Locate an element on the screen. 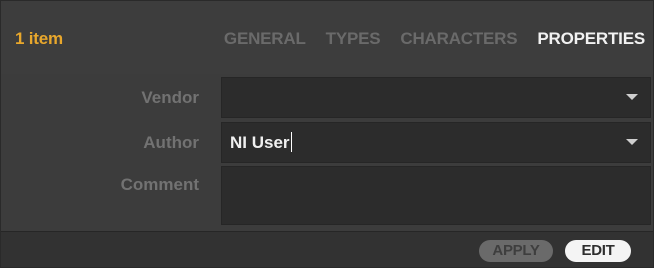  text-cursor is located at coordinates (291, 142).